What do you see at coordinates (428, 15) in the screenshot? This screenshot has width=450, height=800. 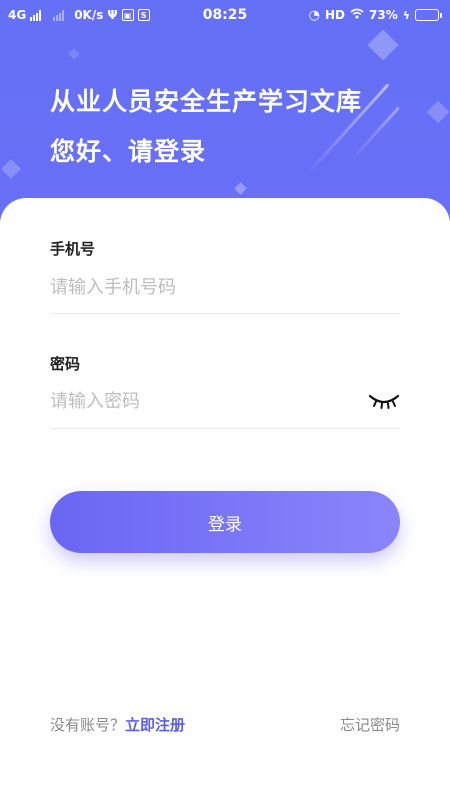 I see `battery-icon` at bounding box center [428, 15].